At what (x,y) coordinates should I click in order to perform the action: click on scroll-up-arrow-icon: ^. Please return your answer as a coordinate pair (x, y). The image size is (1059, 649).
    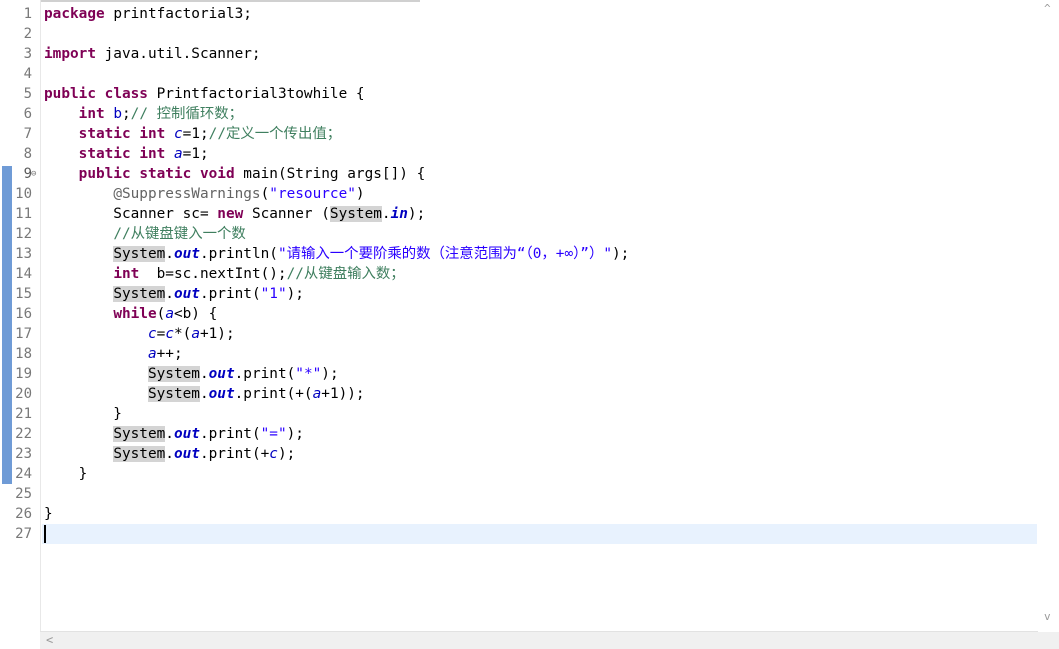
    Looking at the image, I should click on (1047, 8).